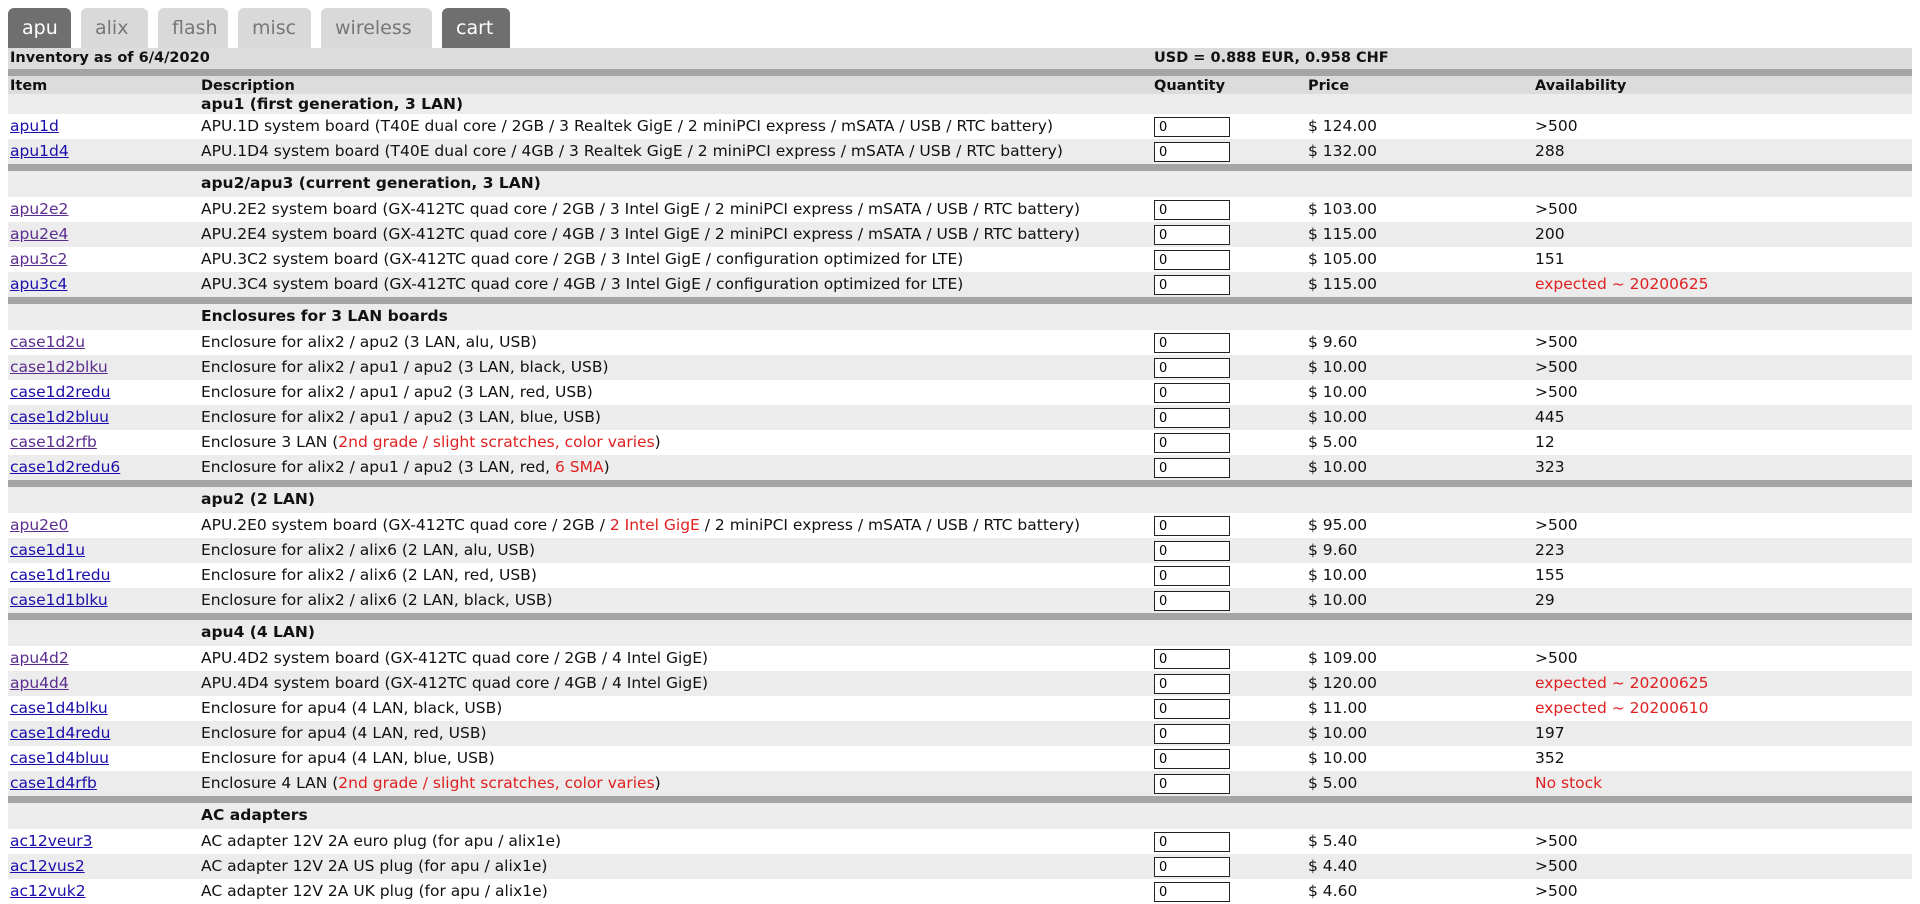 The image size is (1920, 904). What do you see at coordinates (1343, 259) in the screenshot?
I see `item-price: $ 105.00` at bounding box center [1343, 259].